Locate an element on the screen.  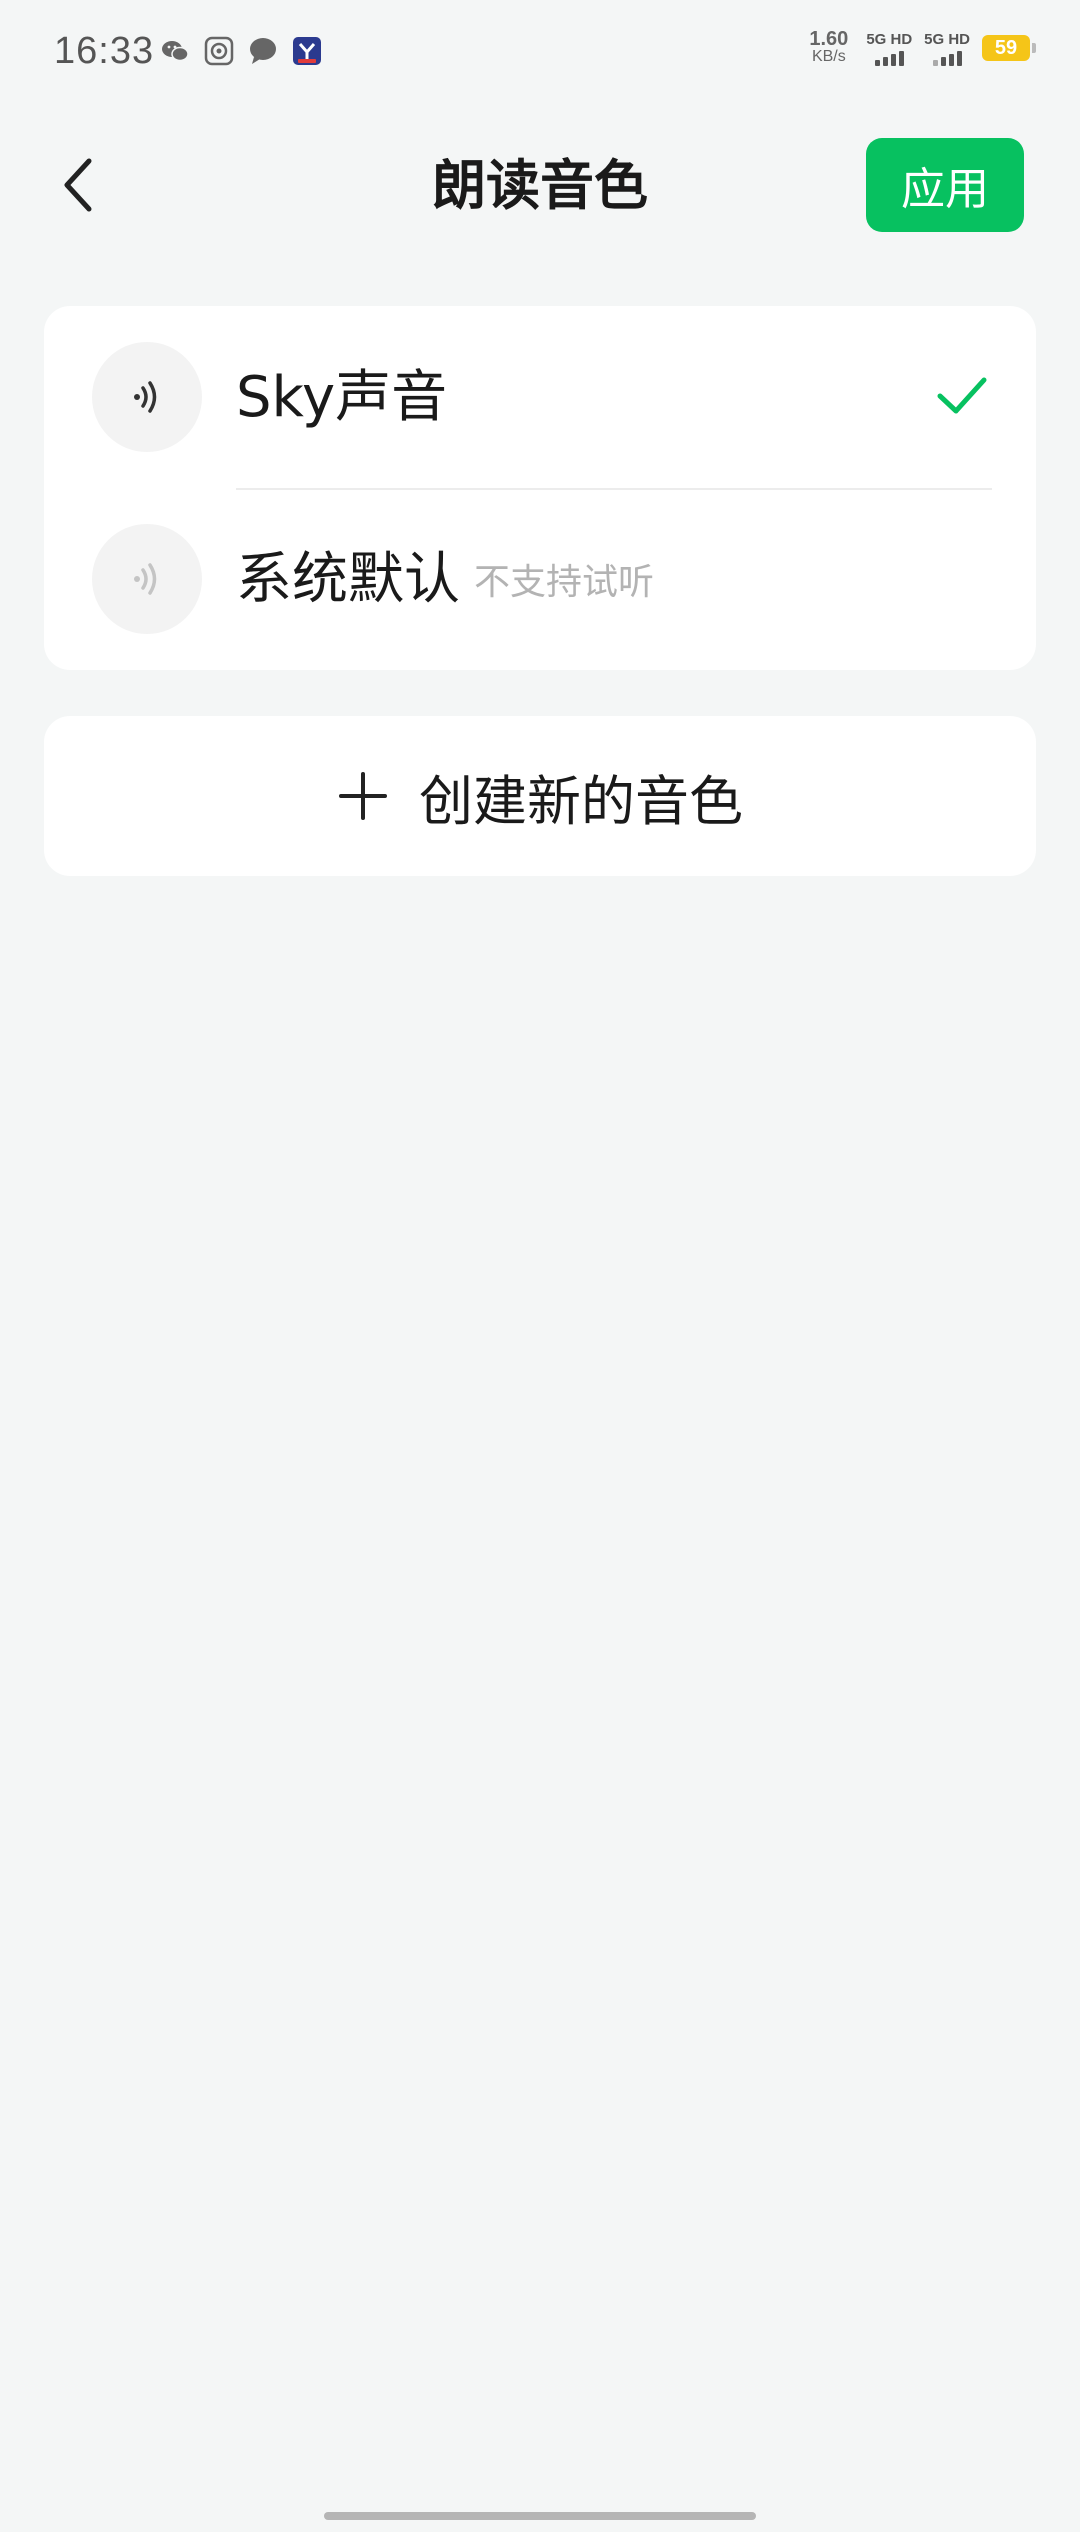
message-bubble-icon is located at coordinates (263, 51).